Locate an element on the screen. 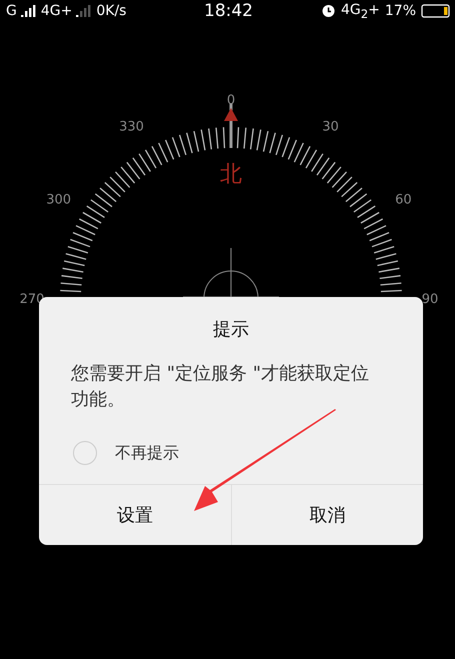  dialog-button: 取消 is located at coordinates (326, 515).